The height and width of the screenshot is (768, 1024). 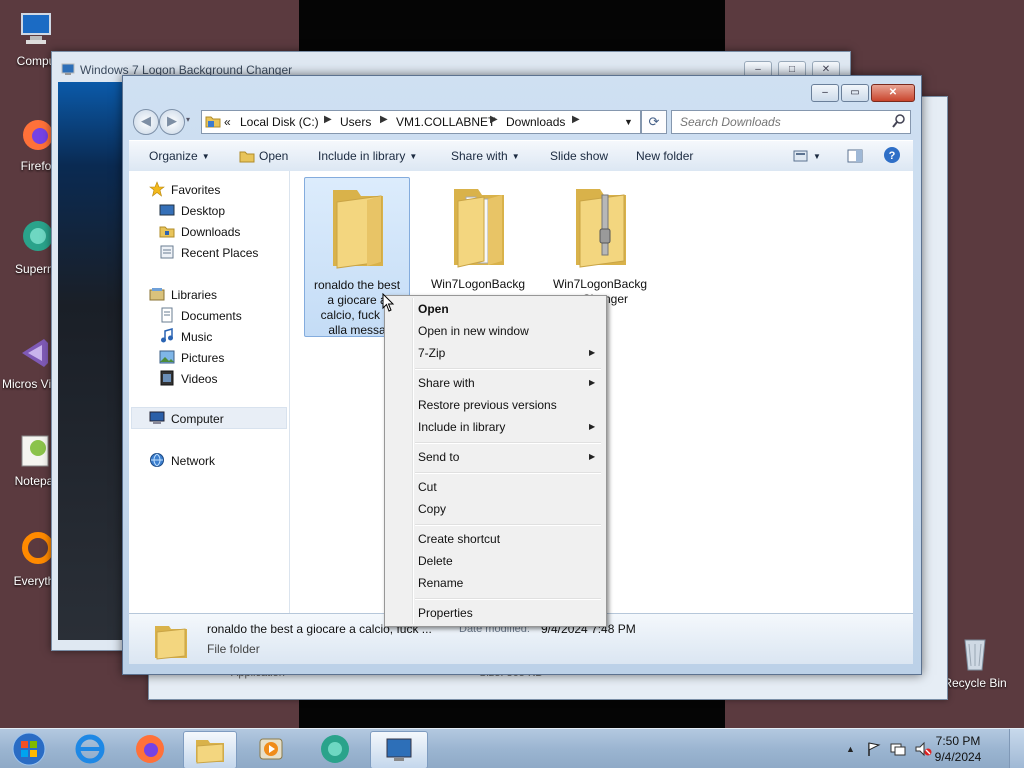 I want to click on desktop-icon, so click(x=167, y=210).